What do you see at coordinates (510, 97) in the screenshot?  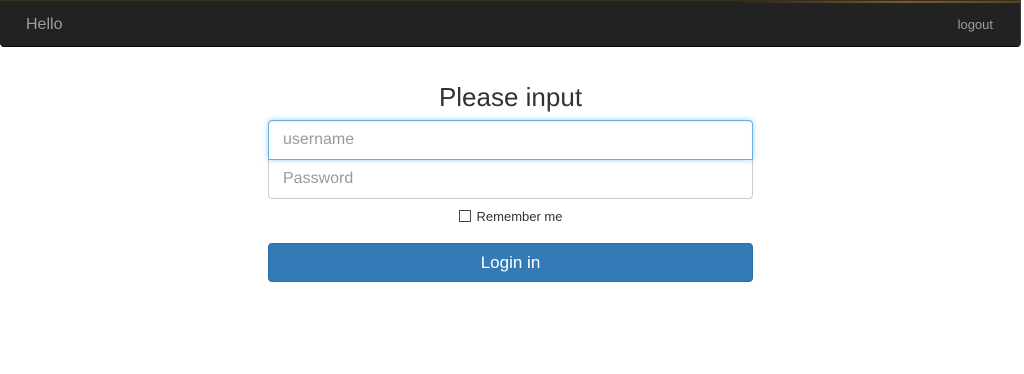 I see `form-heading: Please input` at bounding box center [510, 97].